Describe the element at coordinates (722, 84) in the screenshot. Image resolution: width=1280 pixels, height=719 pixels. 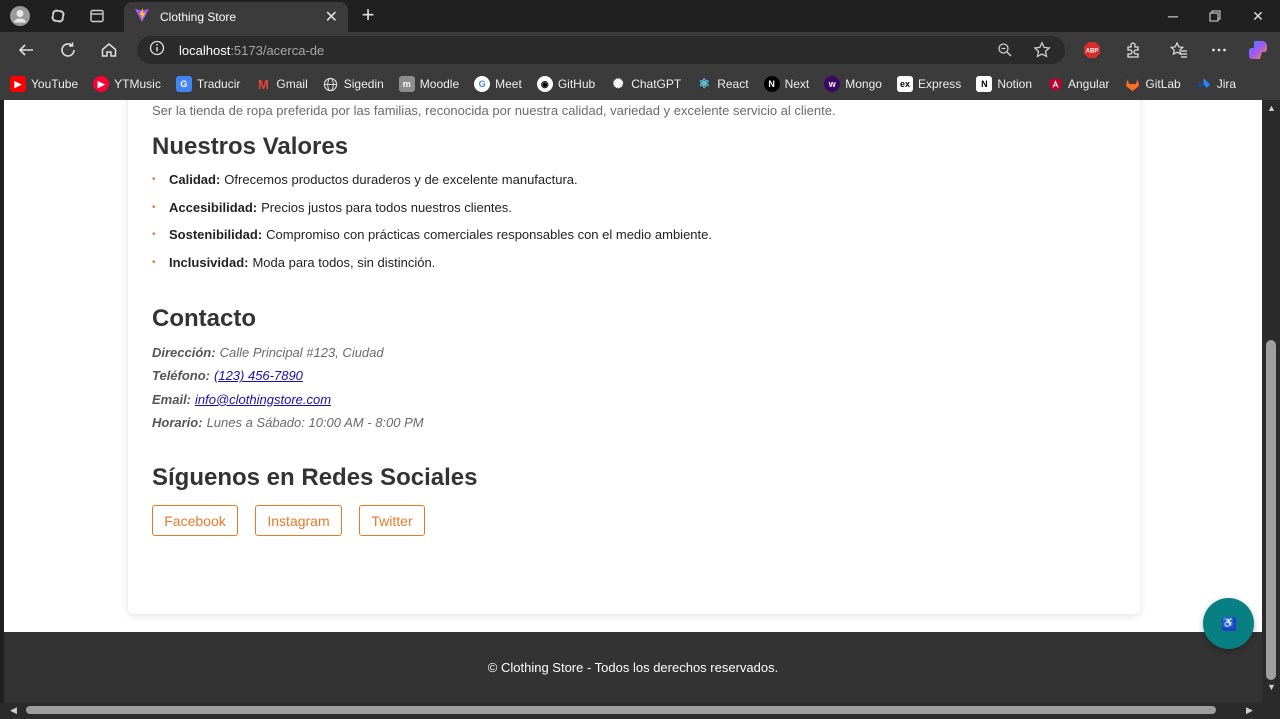
I see `bookmark-react: ⚛ React` at that location.